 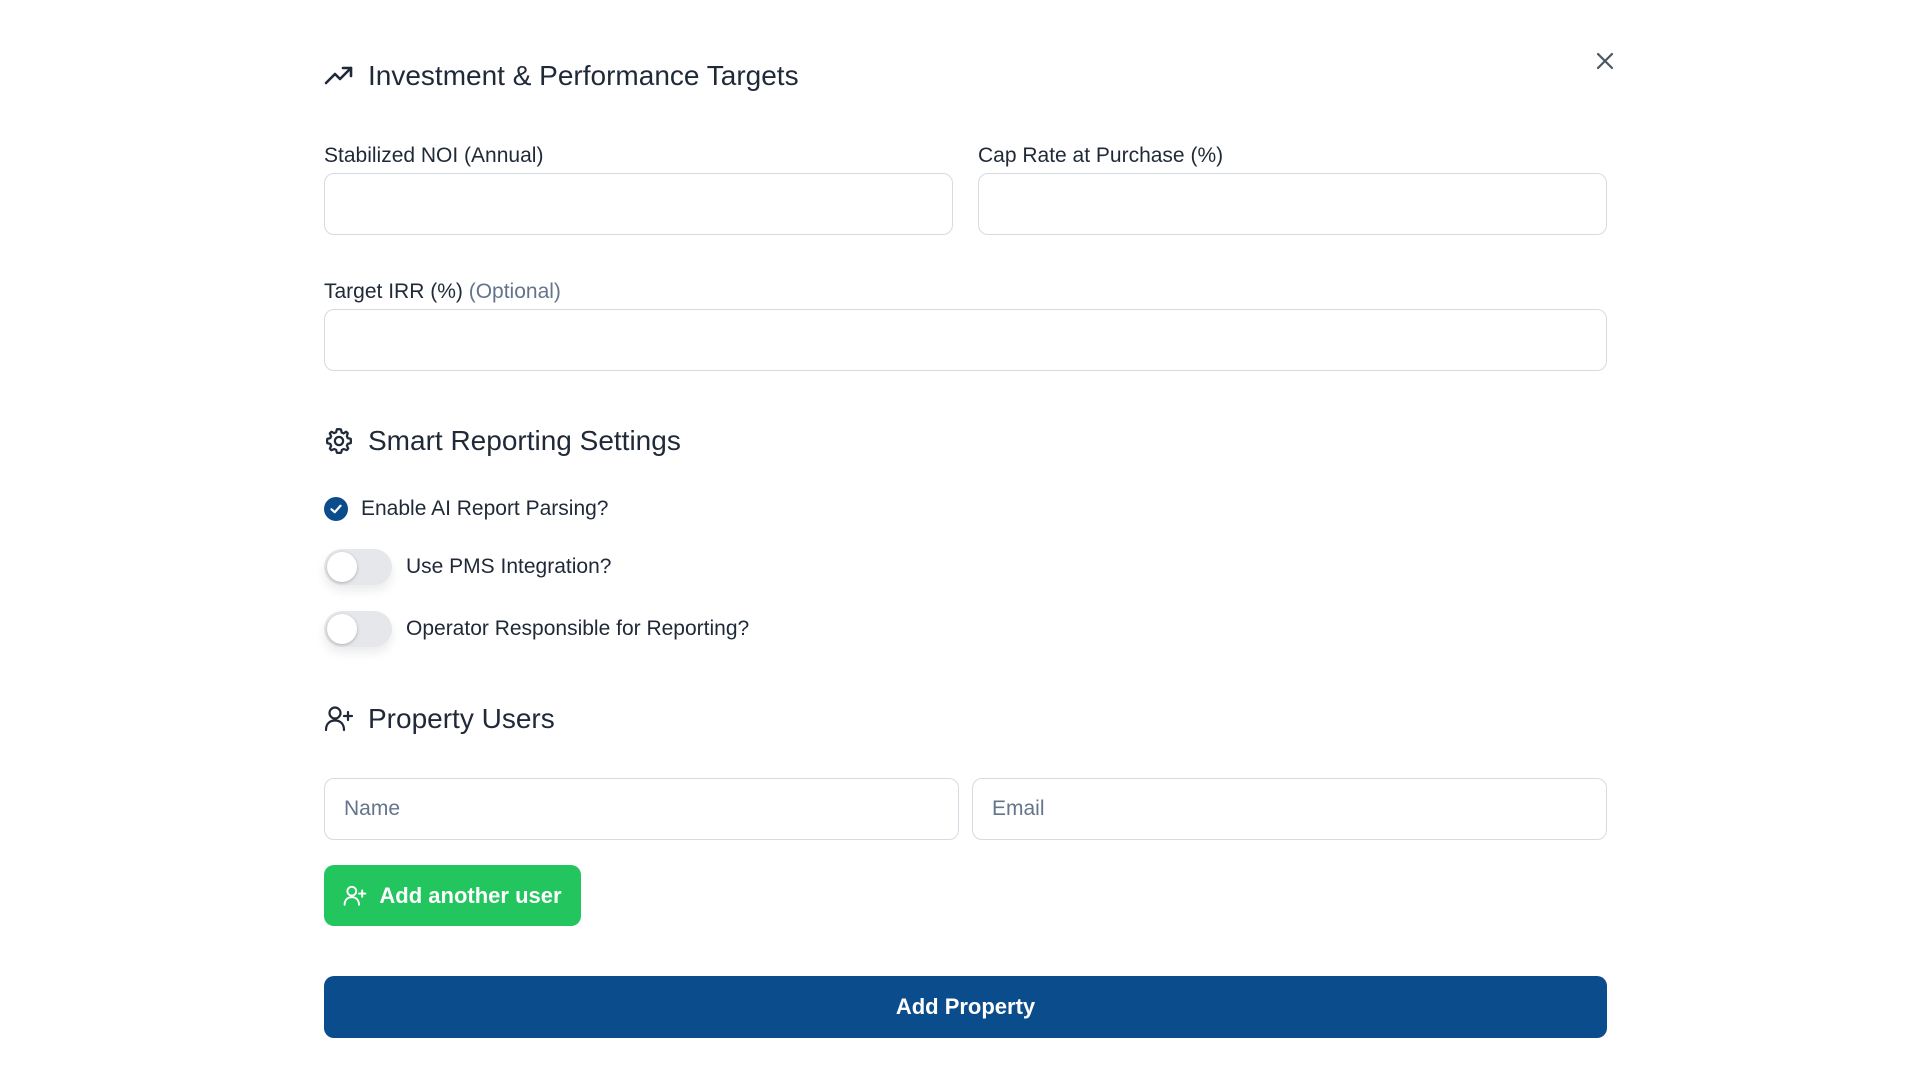 I want to click on investment-section-title: Investment & Performance Targets, so click(x=583, y=75).